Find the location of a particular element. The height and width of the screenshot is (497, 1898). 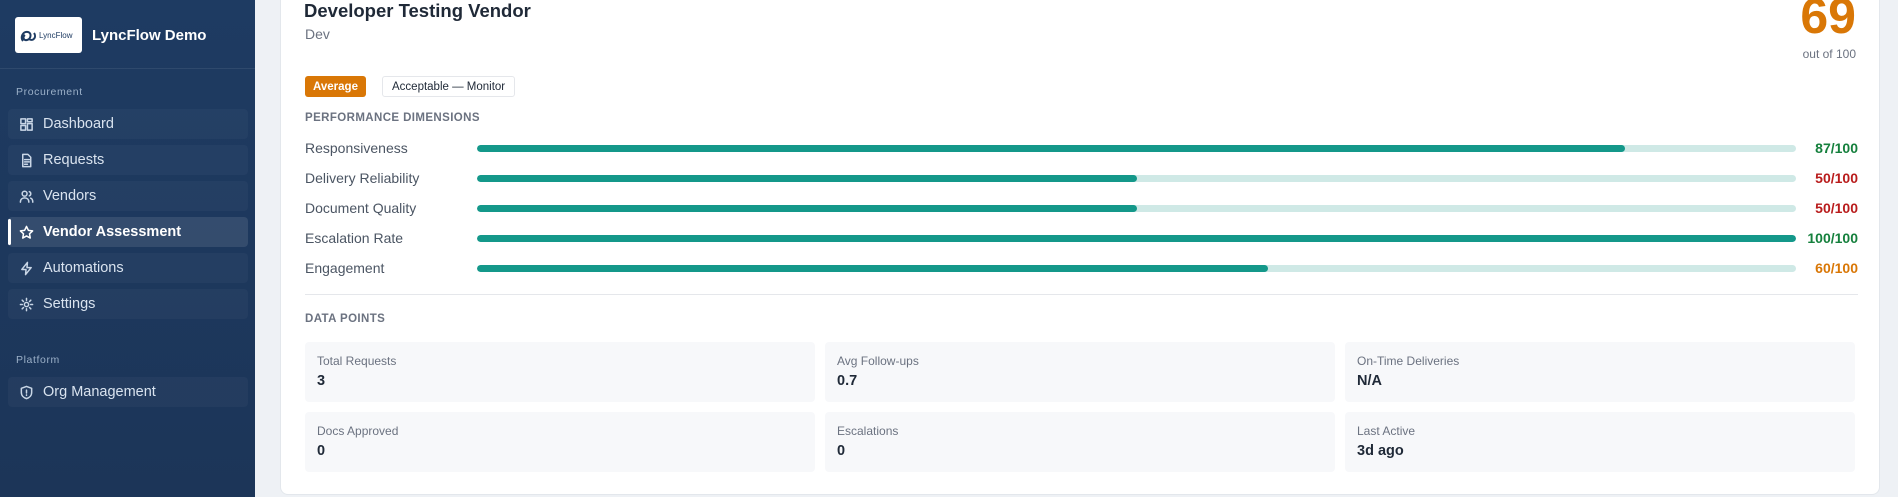

data-point-docs-approved: Docs Approved 0 is located at coordinates (560, 442).